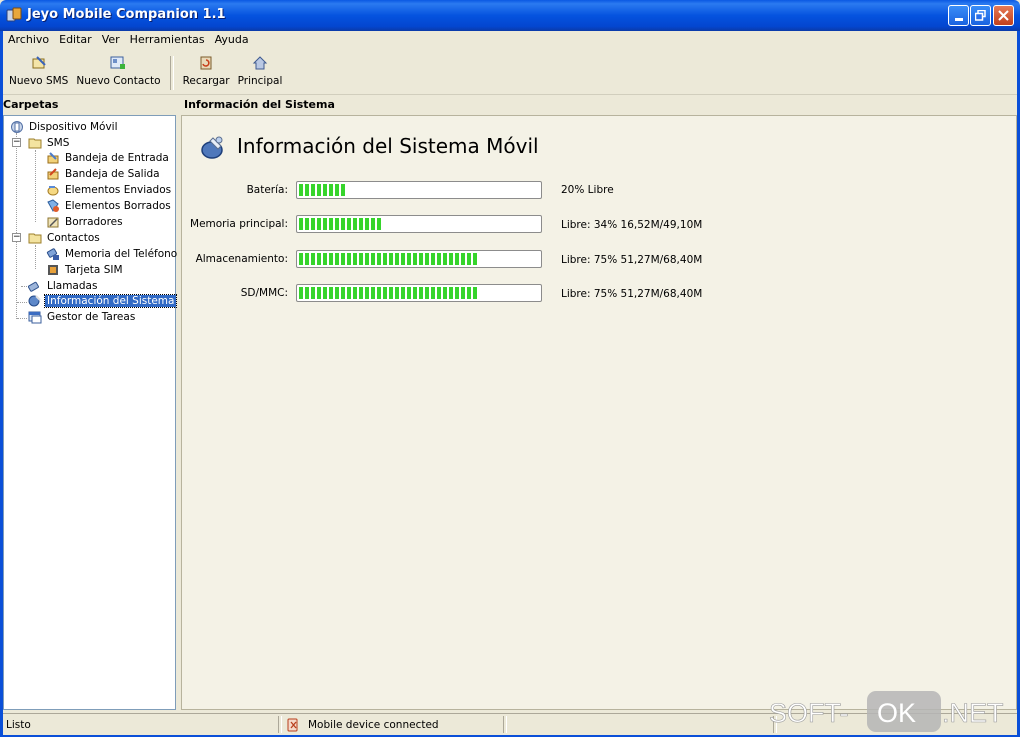  Describe the element at coordinates (323, 190) in the screenshot. I see `battery-bar-fill` at that location.